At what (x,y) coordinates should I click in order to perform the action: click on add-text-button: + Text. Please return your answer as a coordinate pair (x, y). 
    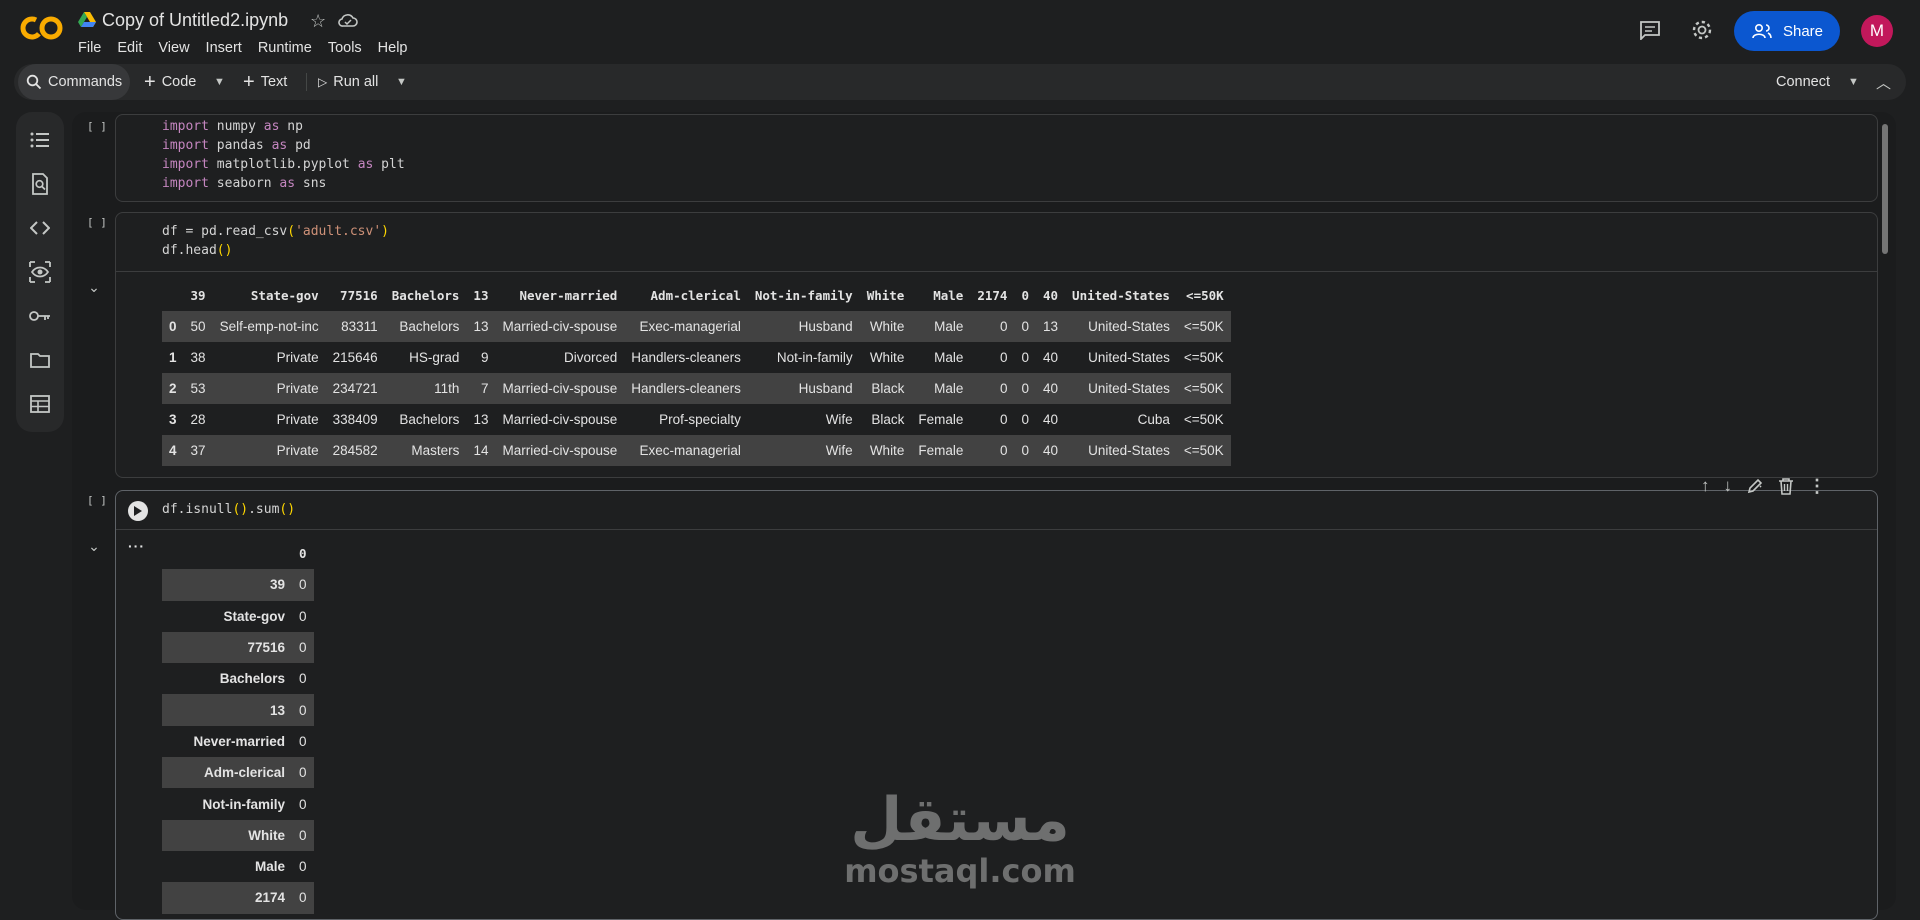
    Looking at the image, I should click on (265, 82).